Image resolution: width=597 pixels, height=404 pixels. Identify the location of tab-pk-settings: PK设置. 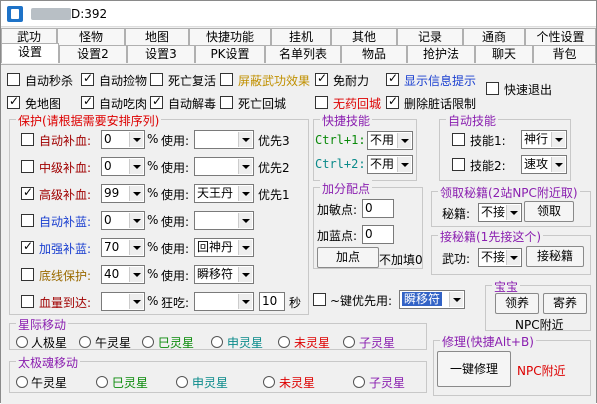
(230, 54).